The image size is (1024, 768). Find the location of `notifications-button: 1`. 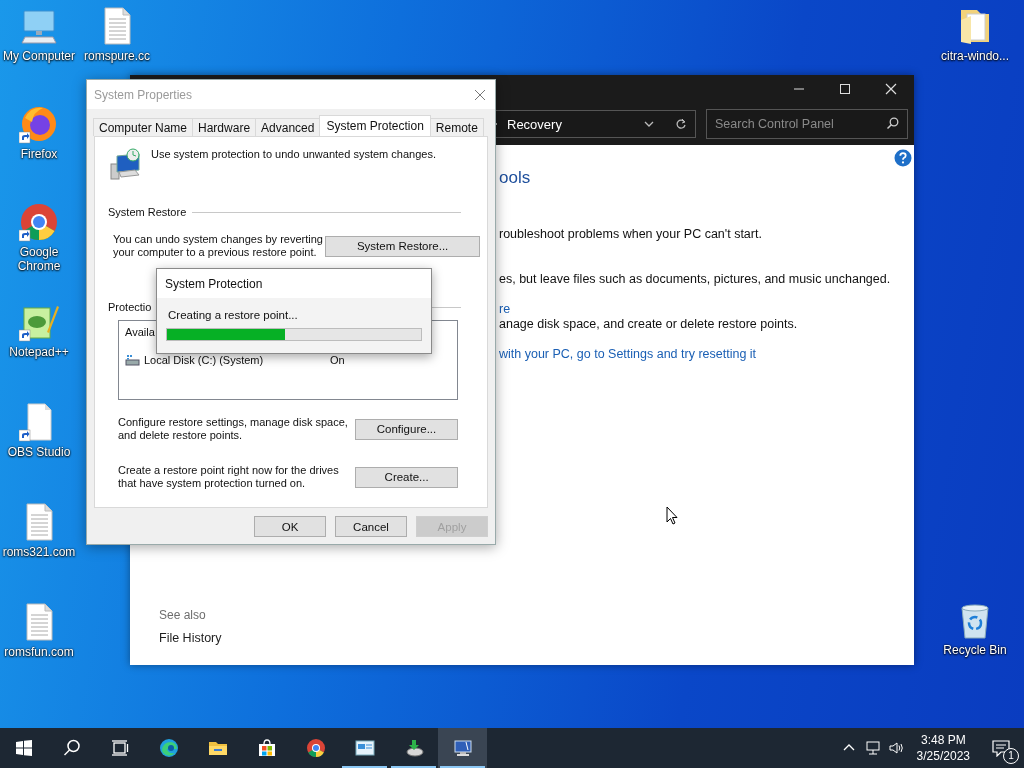

notifications-button: 1 is located at coordinates (1001, 748).